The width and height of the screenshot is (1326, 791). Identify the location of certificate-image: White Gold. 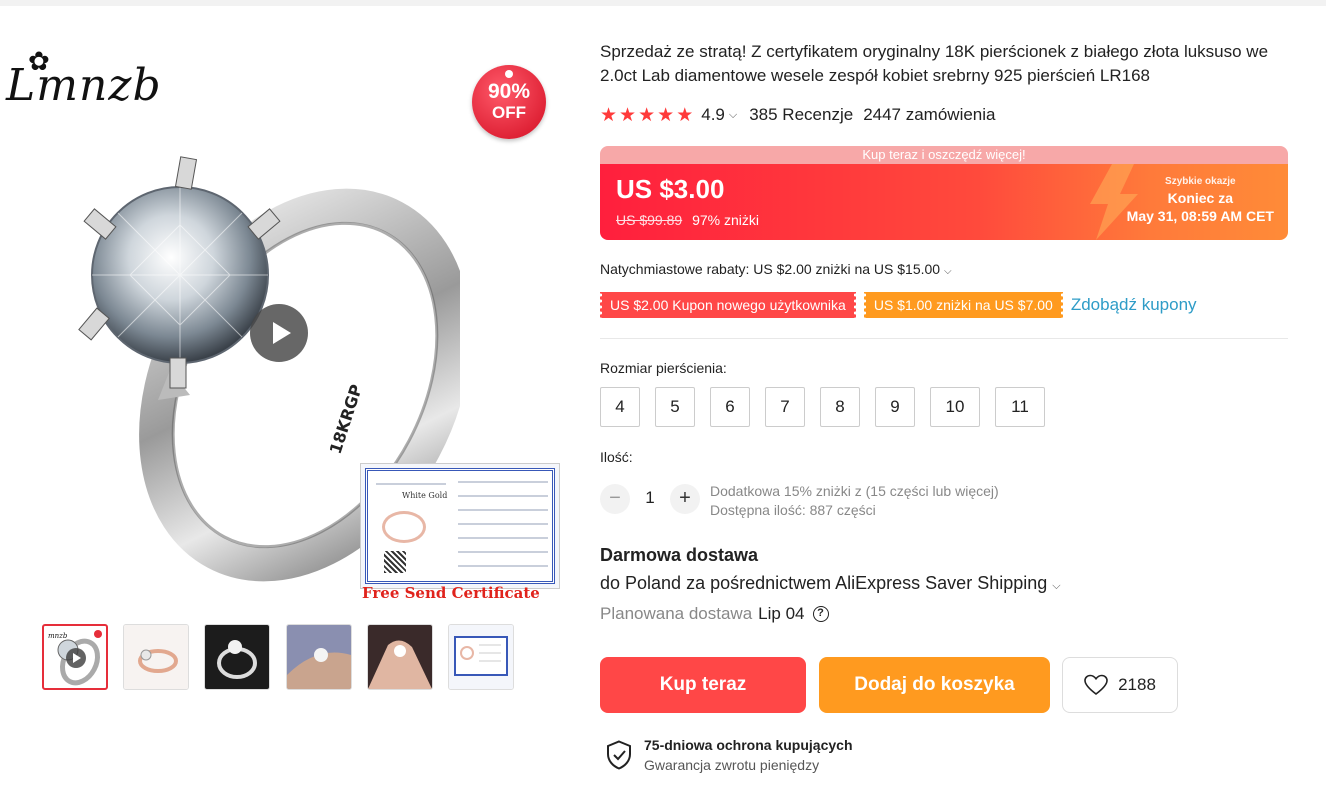
(460, 526).